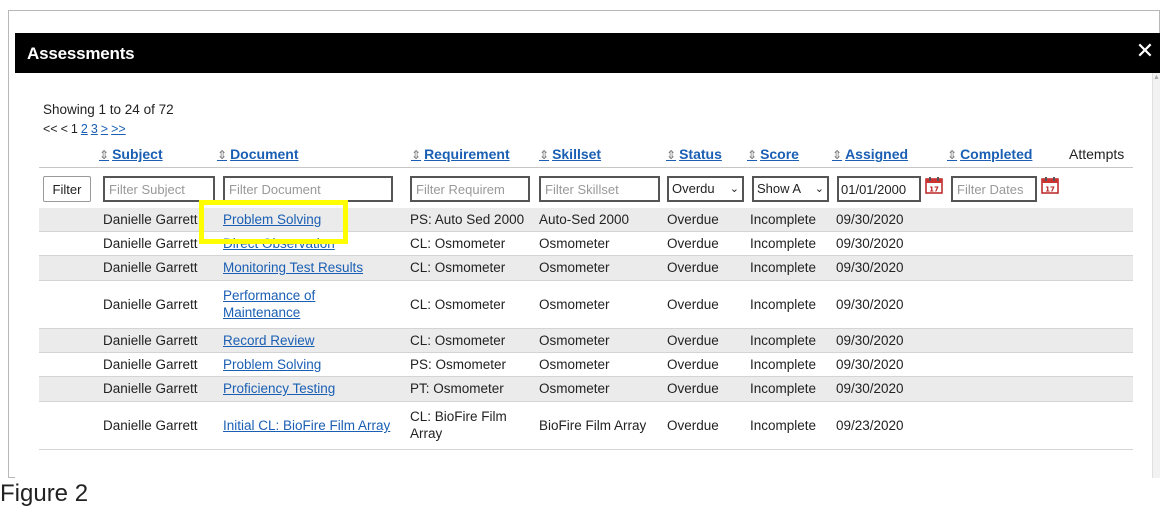 The image size is (1165, 515). Describe the element at coordinates (773, 154) in the screenshot. I see `column-header-score: ⇕ Score` at that location.